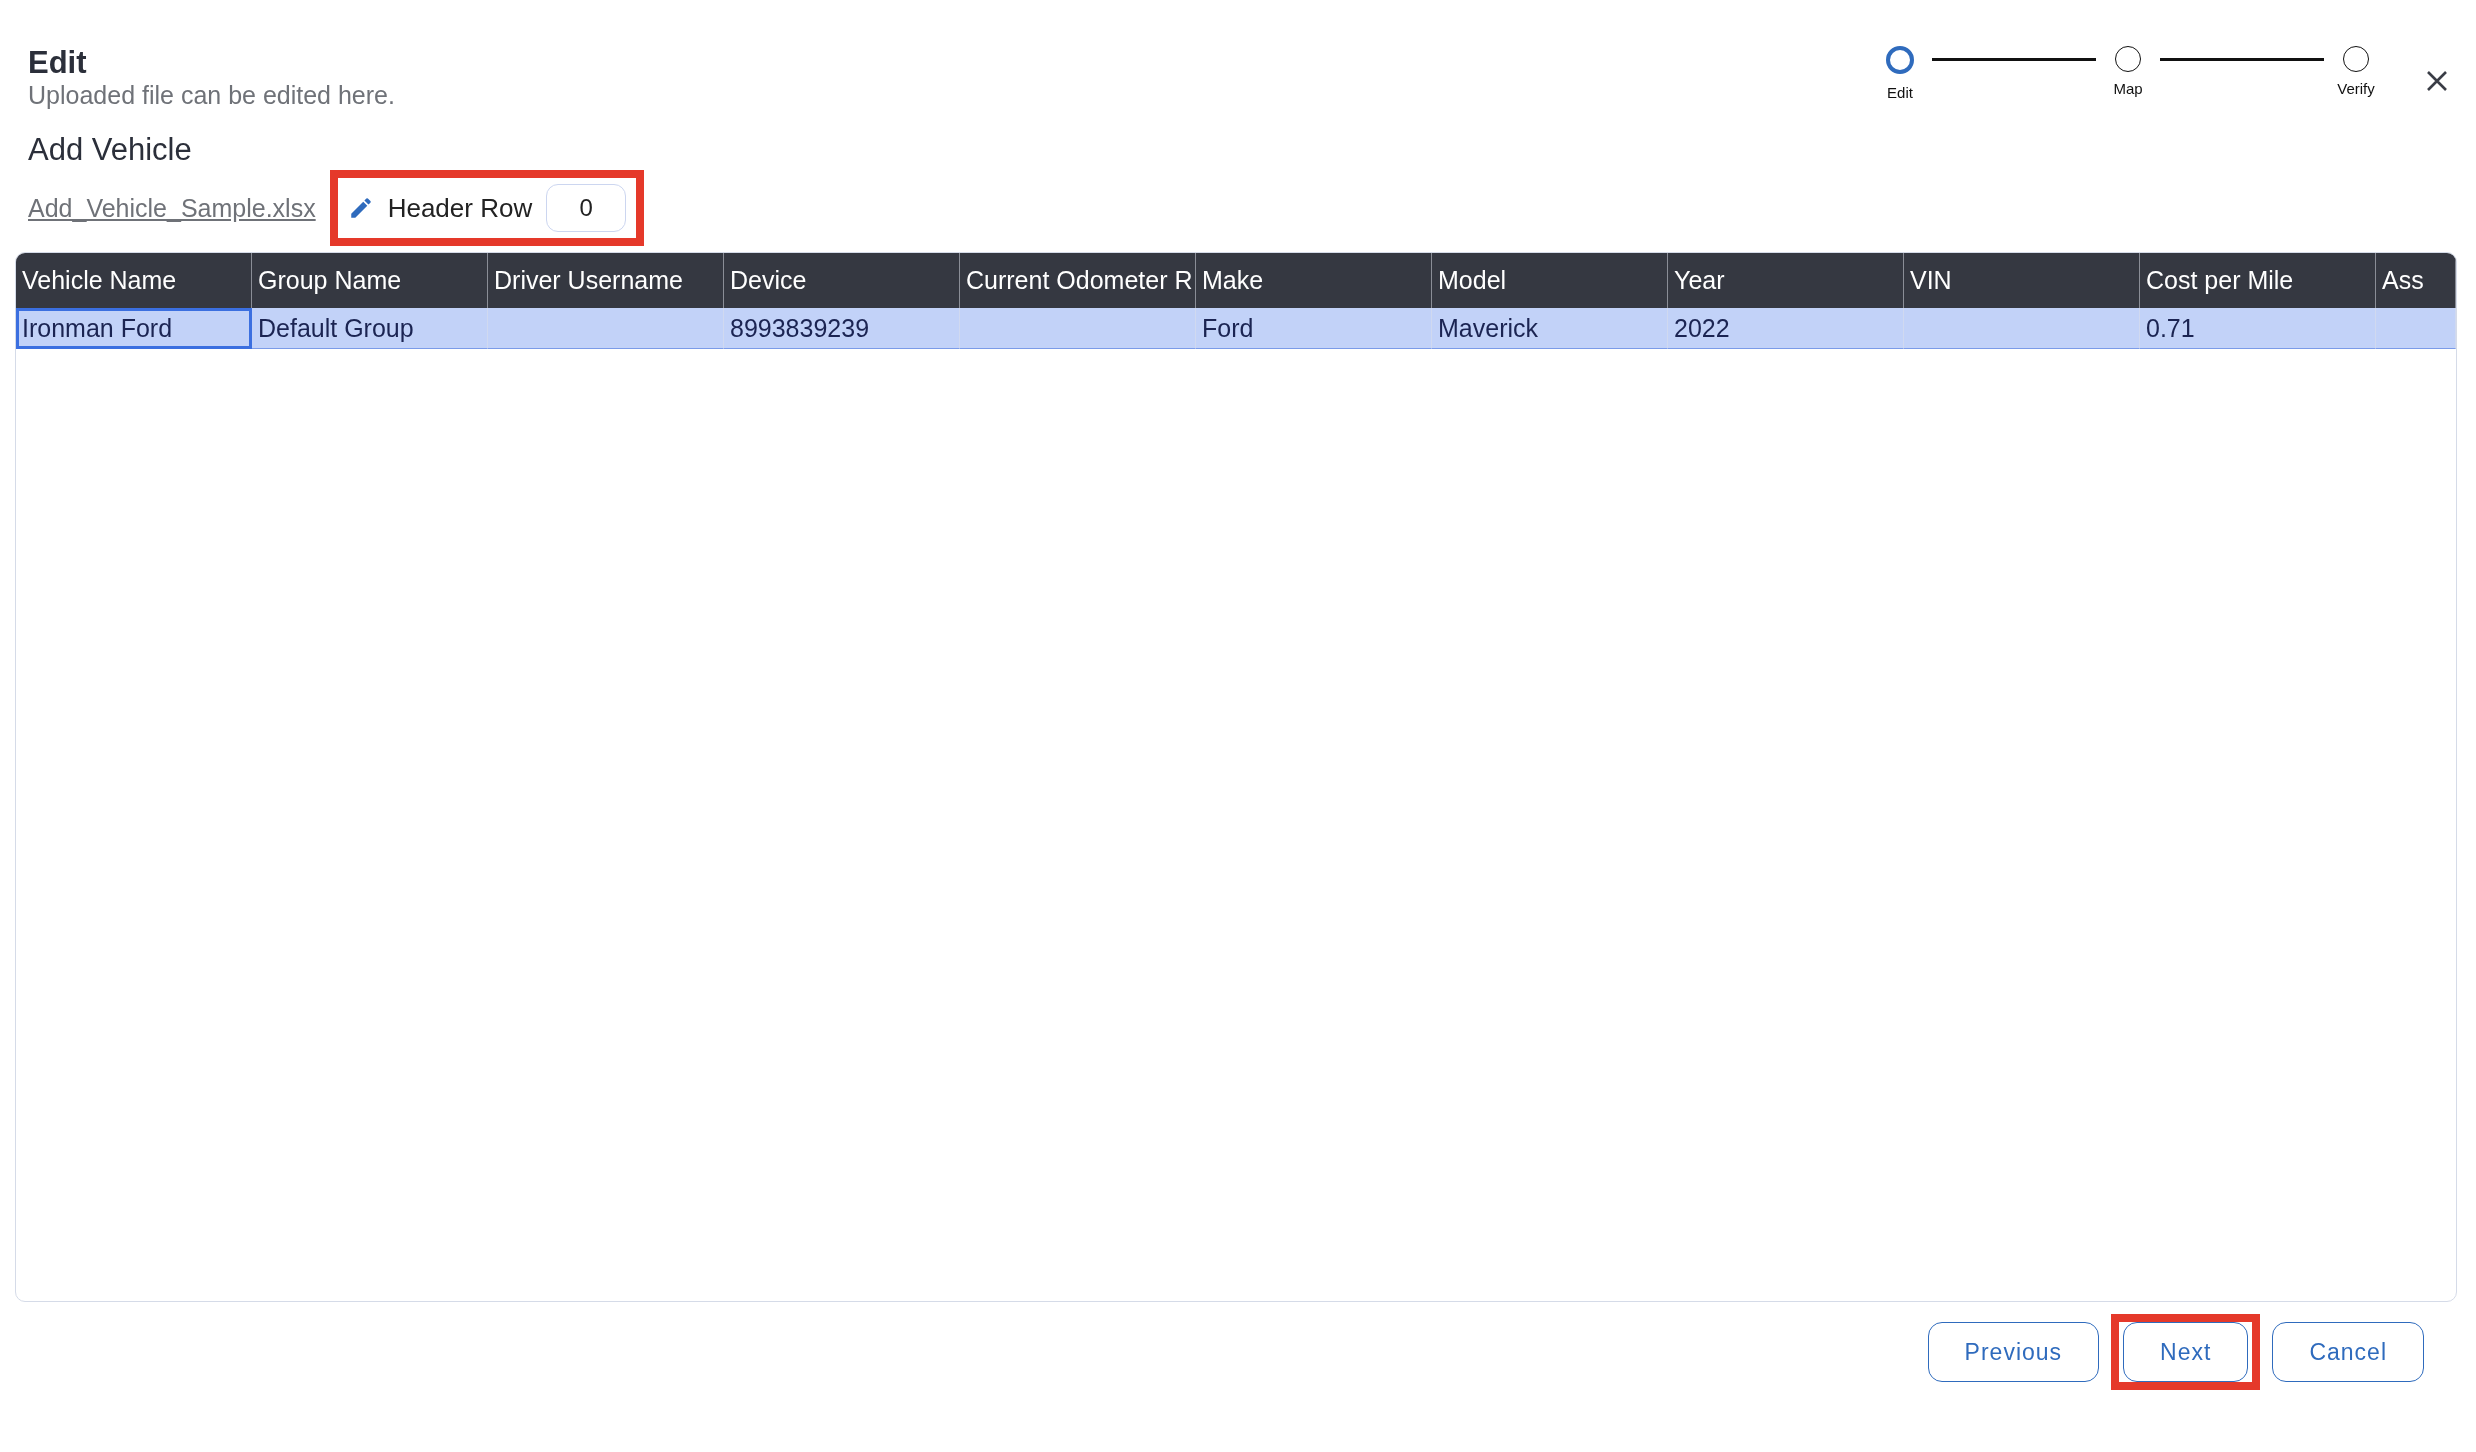 The width and height of the screenshot is (2476, 1452). Describe the element at coordinates (370, 328) in the screenshot. I see `table-cell: Default Group` at that location.